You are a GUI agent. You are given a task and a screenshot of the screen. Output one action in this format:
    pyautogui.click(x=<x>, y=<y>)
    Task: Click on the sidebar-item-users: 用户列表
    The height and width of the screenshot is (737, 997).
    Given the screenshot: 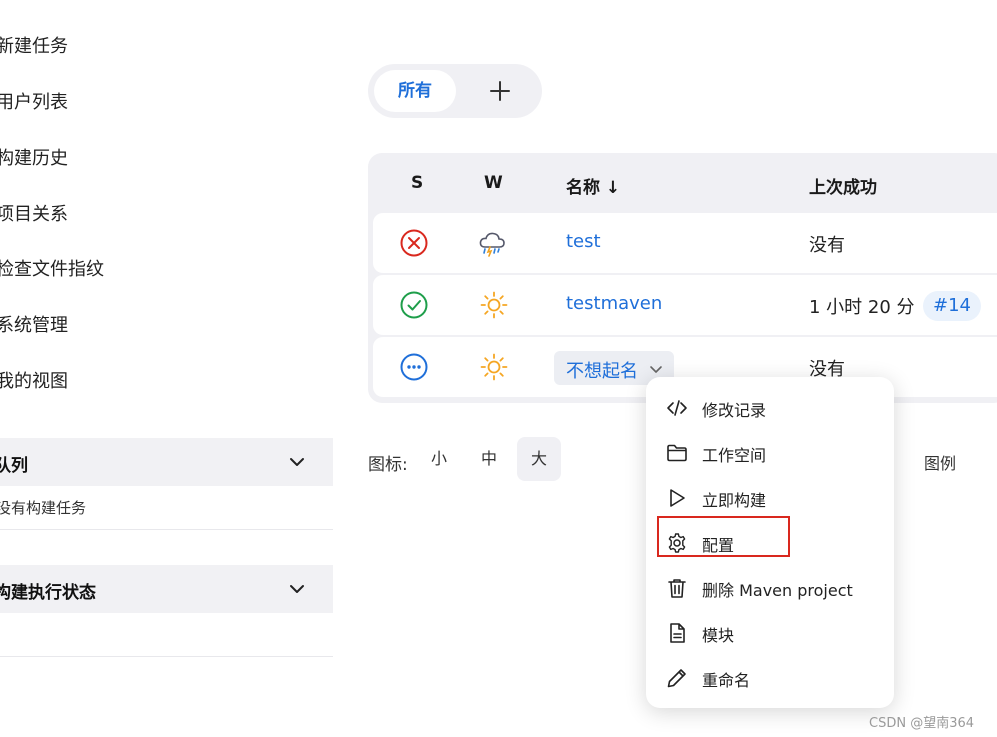 What is the action you would take?
    pyautogui.click(x=34, y=101)
    